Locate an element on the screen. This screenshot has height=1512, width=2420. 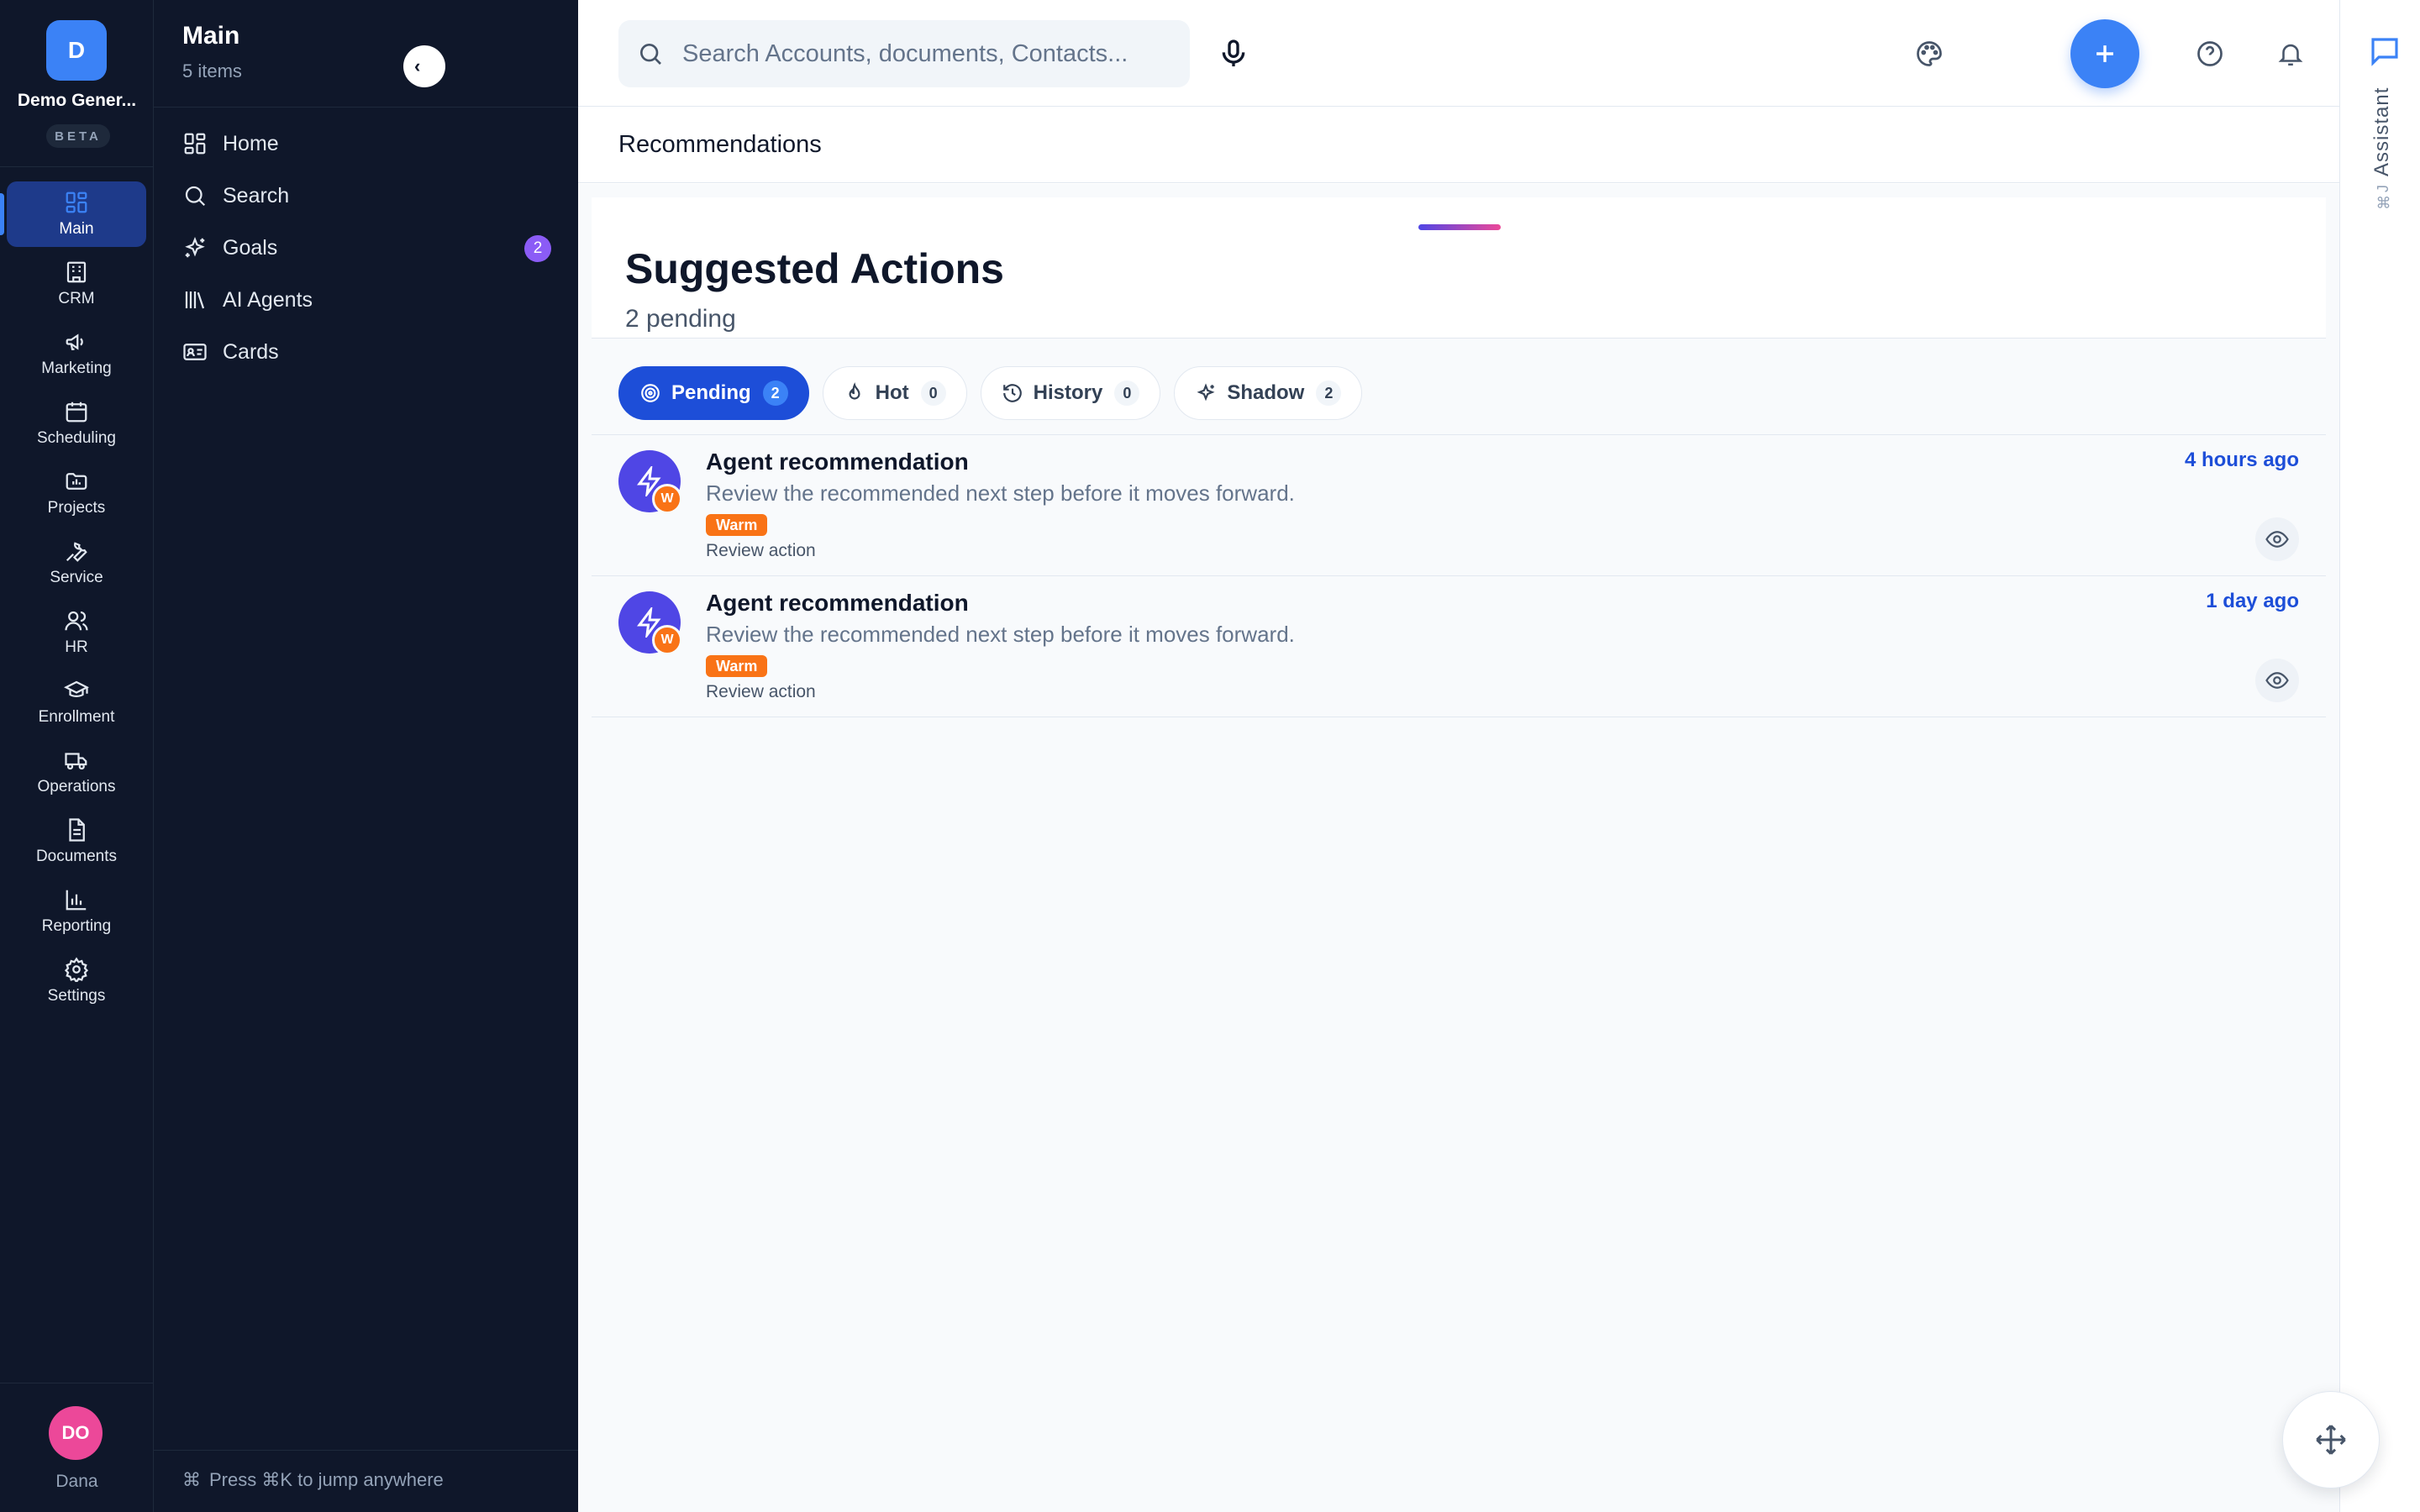
history-icon is located at coordinates (1012, 393).